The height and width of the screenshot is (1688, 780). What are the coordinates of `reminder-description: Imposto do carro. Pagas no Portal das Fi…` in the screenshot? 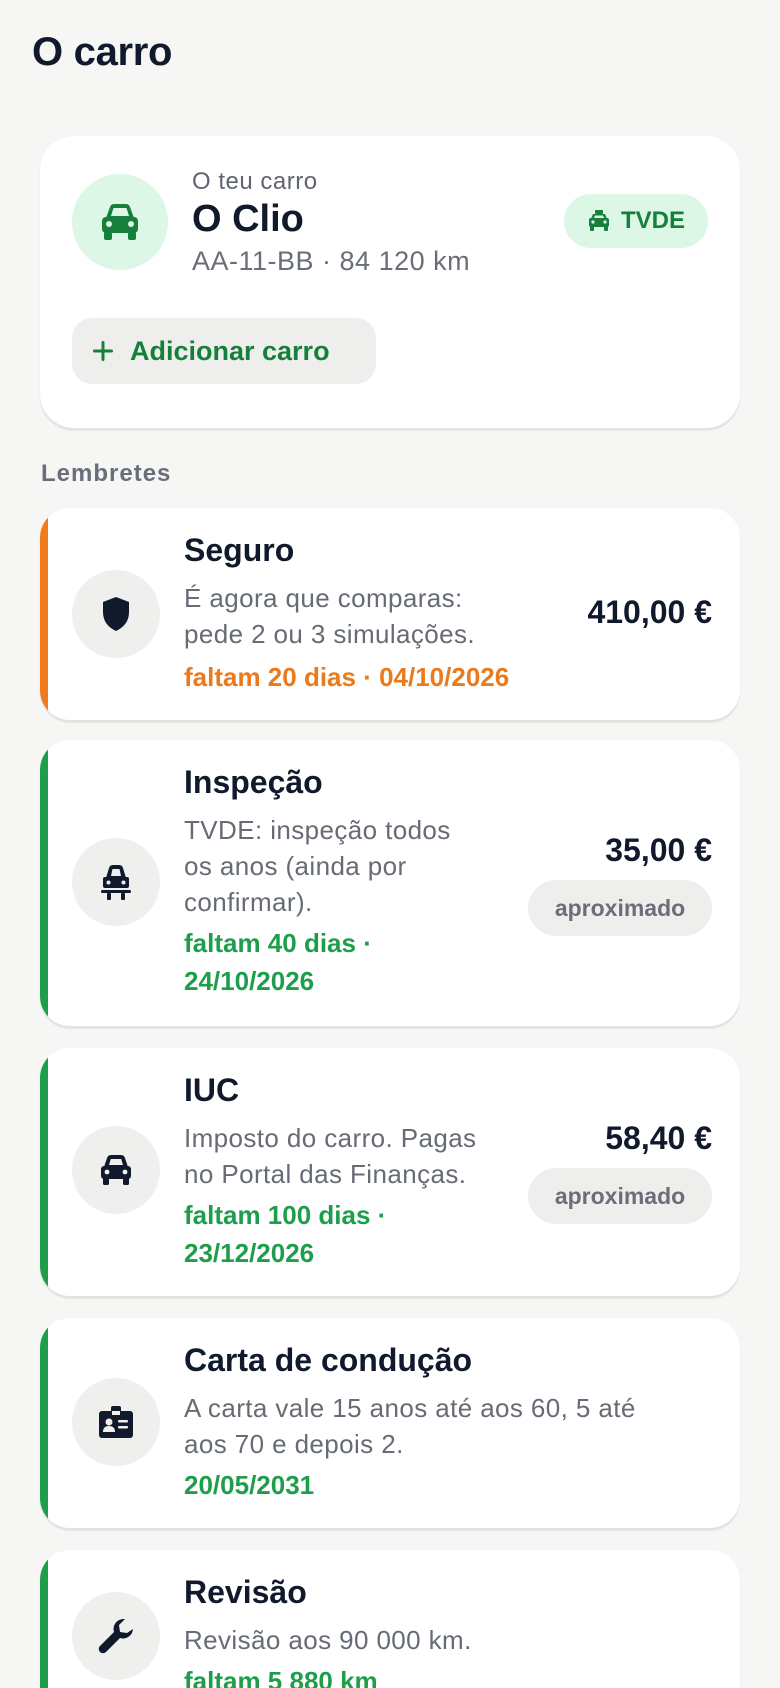 It's located at (330, 1156).